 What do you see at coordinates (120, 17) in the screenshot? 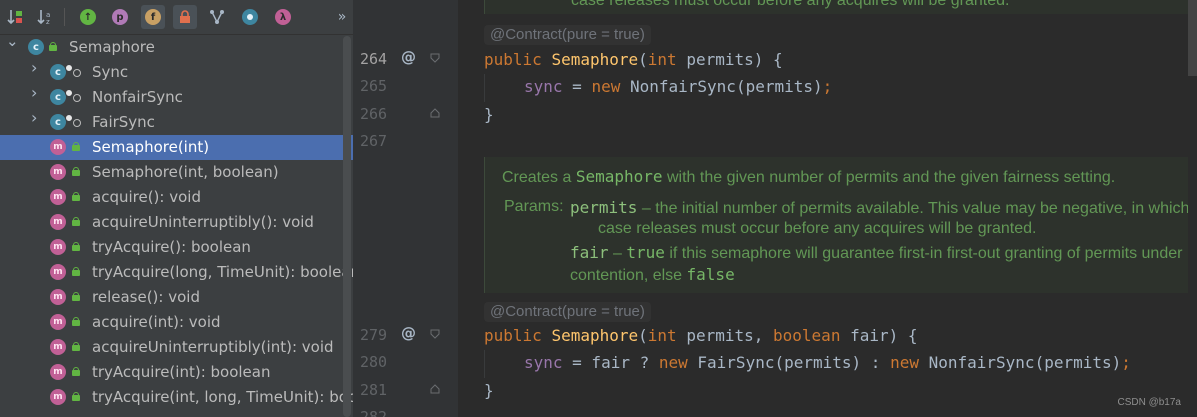
I see `show-properties-button: p` at bounding box center [120, 17].